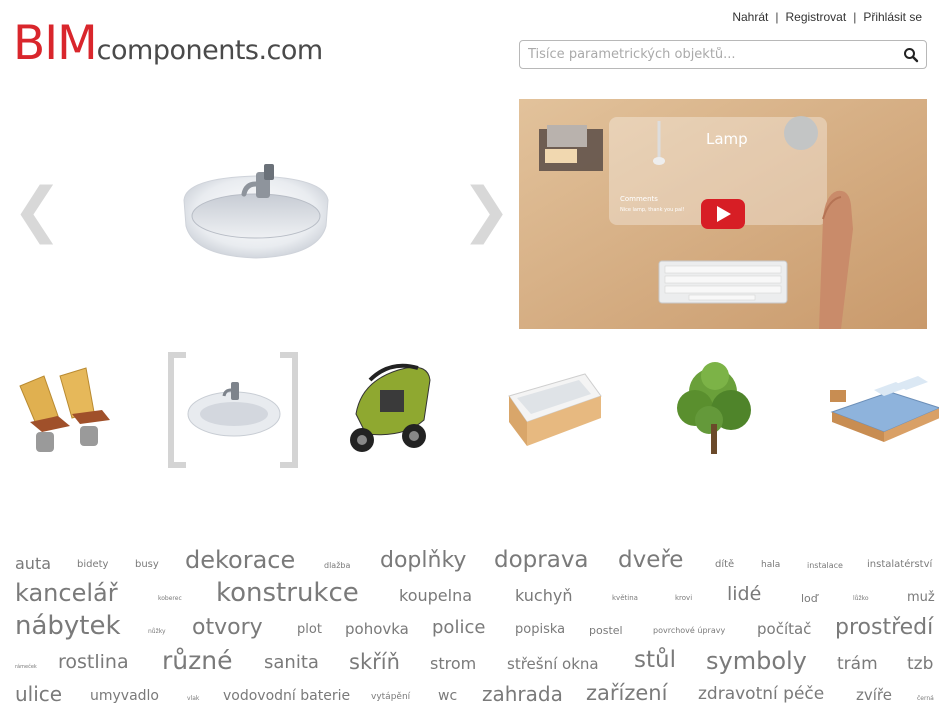 The width and height of the screenshot is (939, 704). Describe the element at coordinates (921, 597) in the screenshot. I see `tag: muž` at that location.